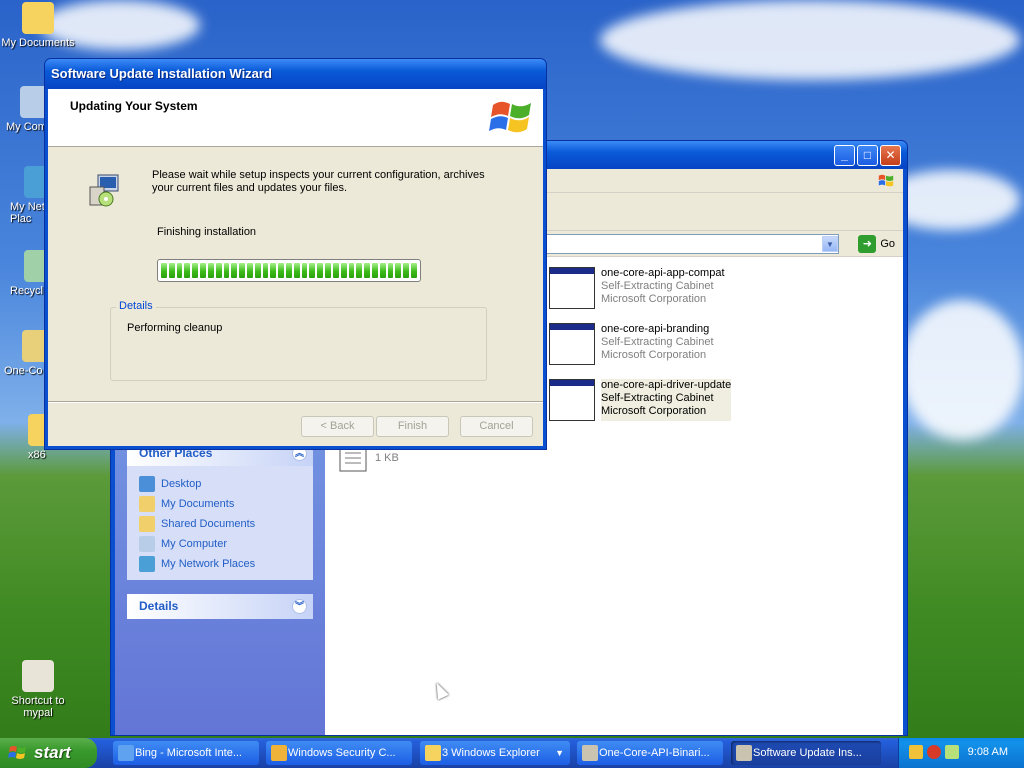 This screenshot has height=768, width=1024. What do you see at coordinates (988, 752) in the screenshot?
I see `clock: 9:08 AM` at bounding box center [988, 752].